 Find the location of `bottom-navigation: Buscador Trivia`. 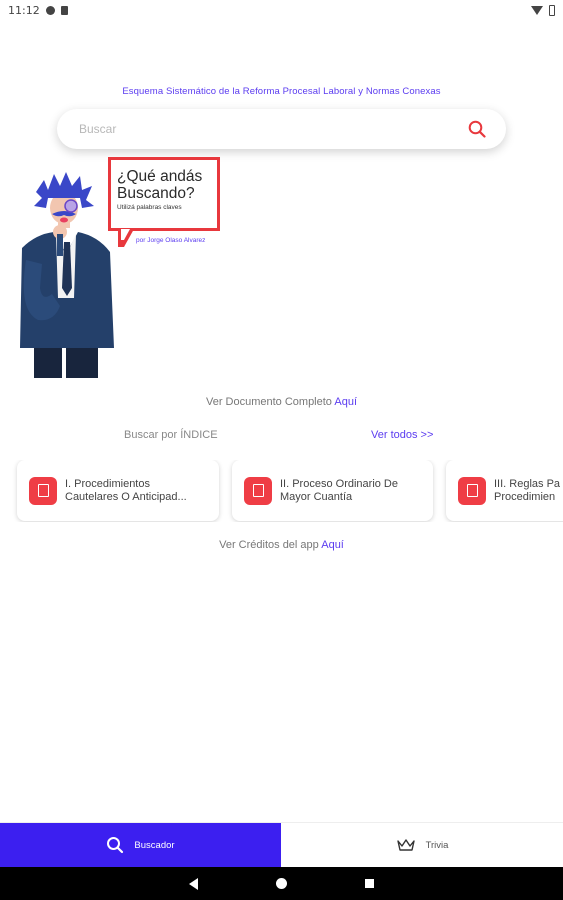

bottom-navigation: Buscador Trivia is located at coordinates (281, 844).